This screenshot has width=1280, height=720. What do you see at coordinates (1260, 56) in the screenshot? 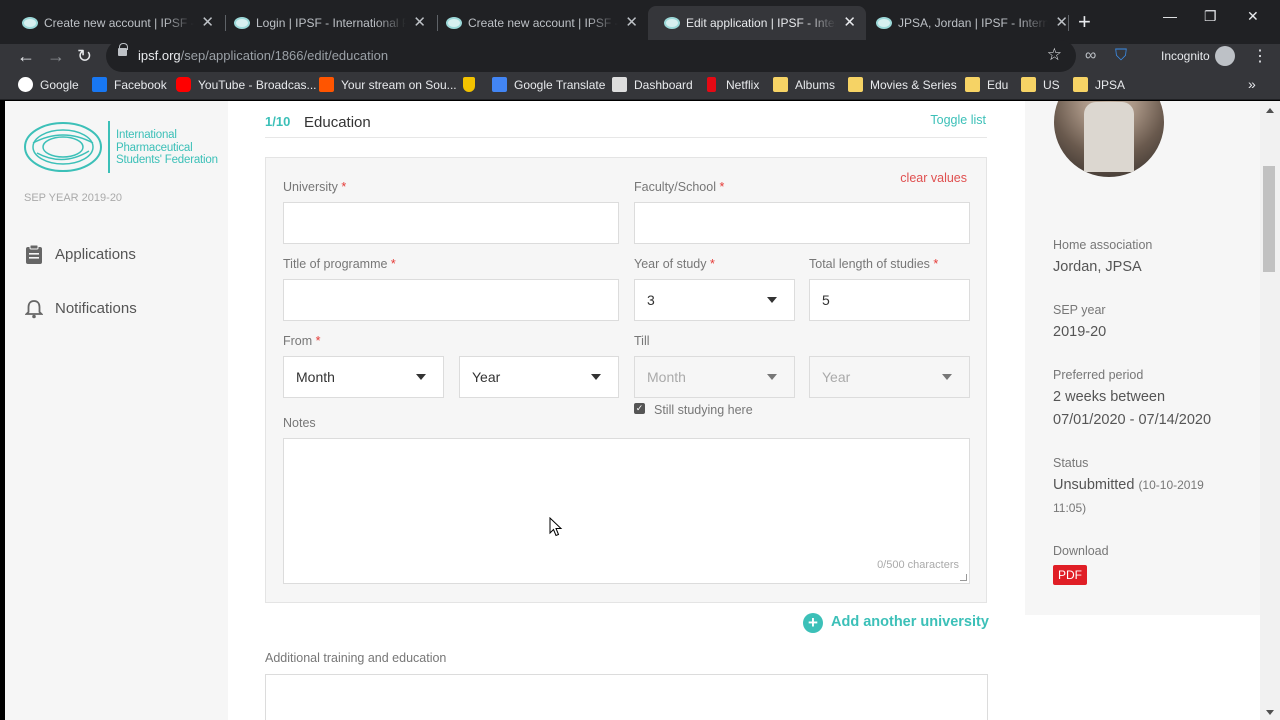
I see `browser-menu-icon: ⋮` at bounding box center [1260, 56].